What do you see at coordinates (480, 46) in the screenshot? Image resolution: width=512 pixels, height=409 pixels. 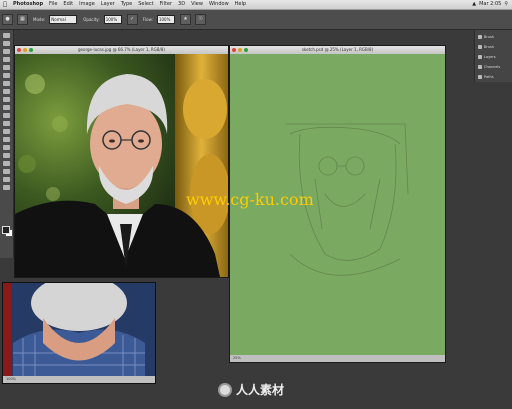 I see `brush-presets-icon` at bounding box center [480, 46].